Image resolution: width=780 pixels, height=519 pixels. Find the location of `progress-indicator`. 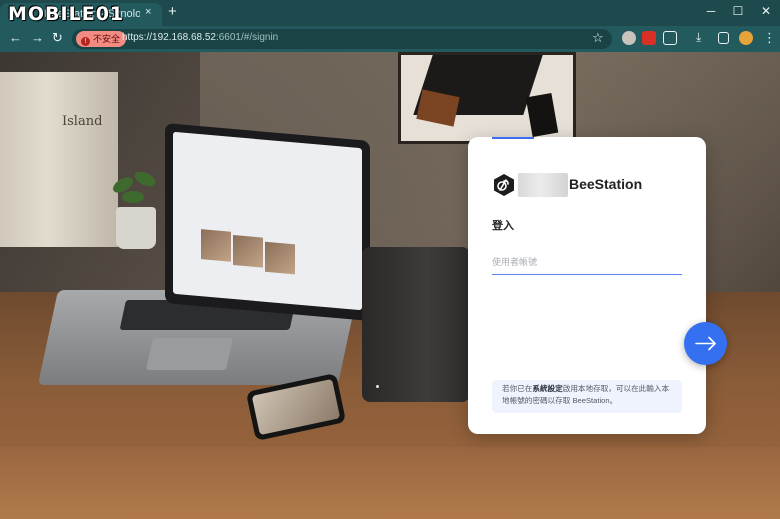

progress-indicator is located at coordinates (513, 138).